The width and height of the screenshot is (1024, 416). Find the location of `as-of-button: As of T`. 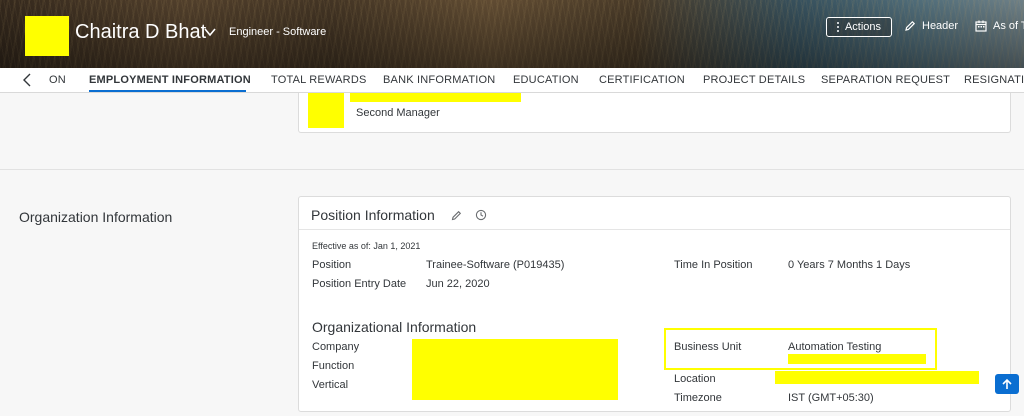

as-of-button: As of T is located at coordinates (999, 26).